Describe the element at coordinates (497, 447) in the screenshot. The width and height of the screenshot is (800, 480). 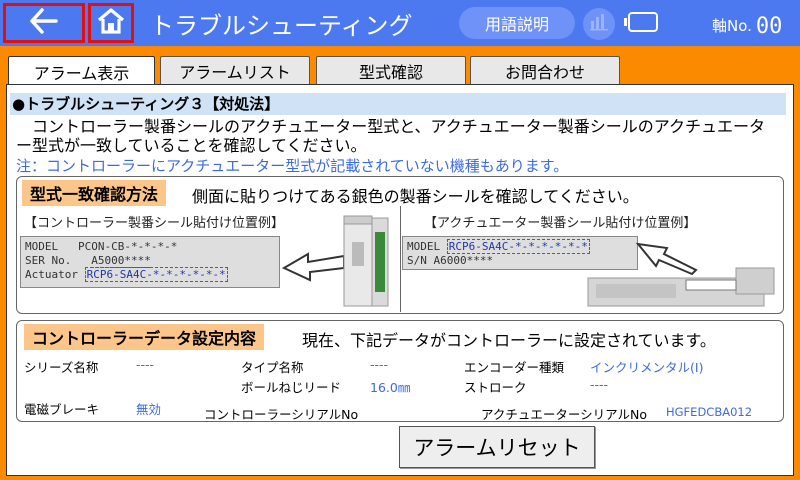
I see `alarm-reset-button: アラームリセット` at that location.